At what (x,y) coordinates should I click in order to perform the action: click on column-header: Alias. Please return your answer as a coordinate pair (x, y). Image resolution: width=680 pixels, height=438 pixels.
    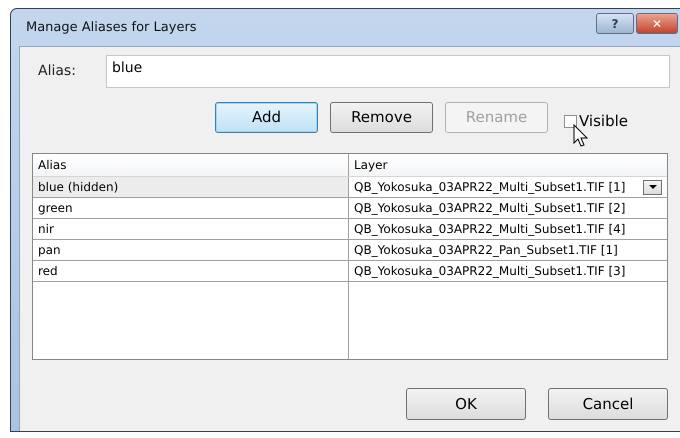
    Looking at the image, I should click on (191, 165).